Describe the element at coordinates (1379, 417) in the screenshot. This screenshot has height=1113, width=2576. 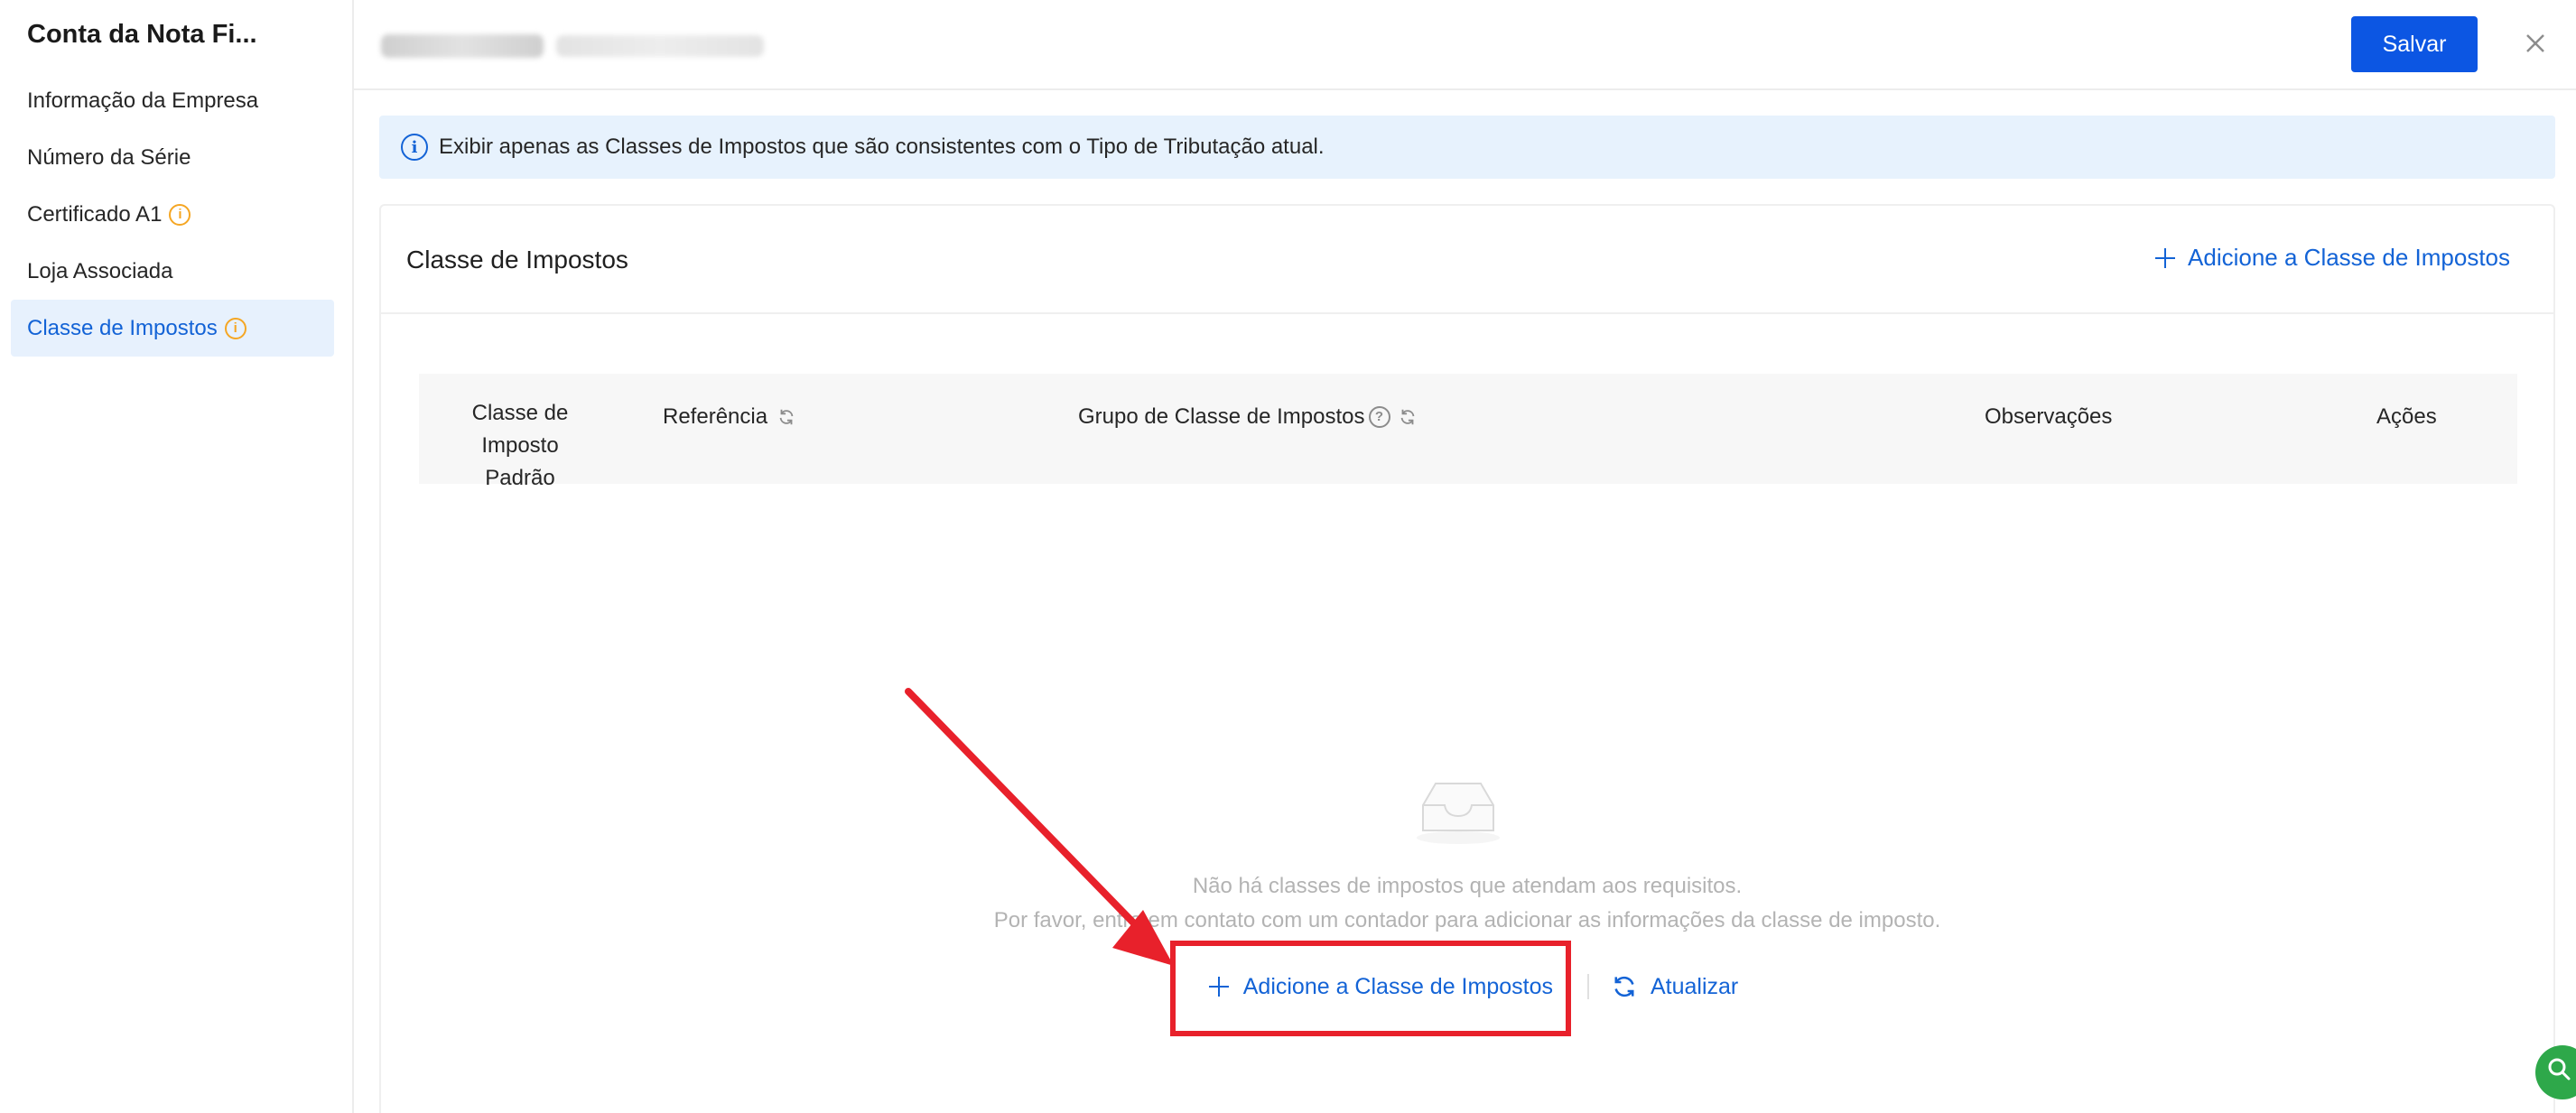
I see `help-icon: ?` at that location.